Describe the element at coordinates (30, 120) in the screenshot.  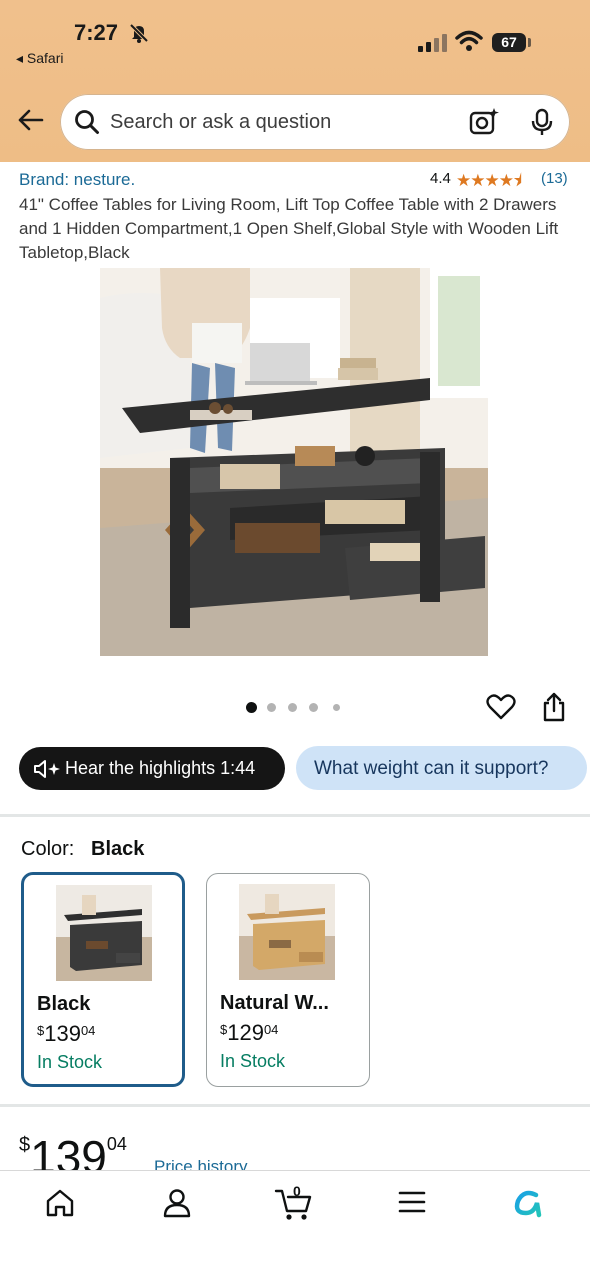
I see `back-arrow-icon` at that location.